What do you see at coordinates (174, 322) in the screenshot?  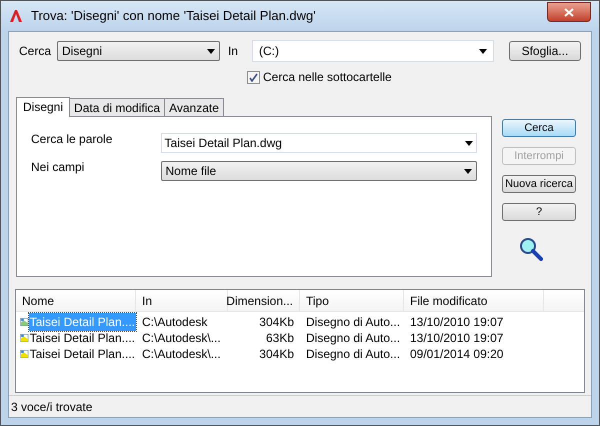 I see `table-cell-text: C:\Autodesk` at bounding box center [174, 322].